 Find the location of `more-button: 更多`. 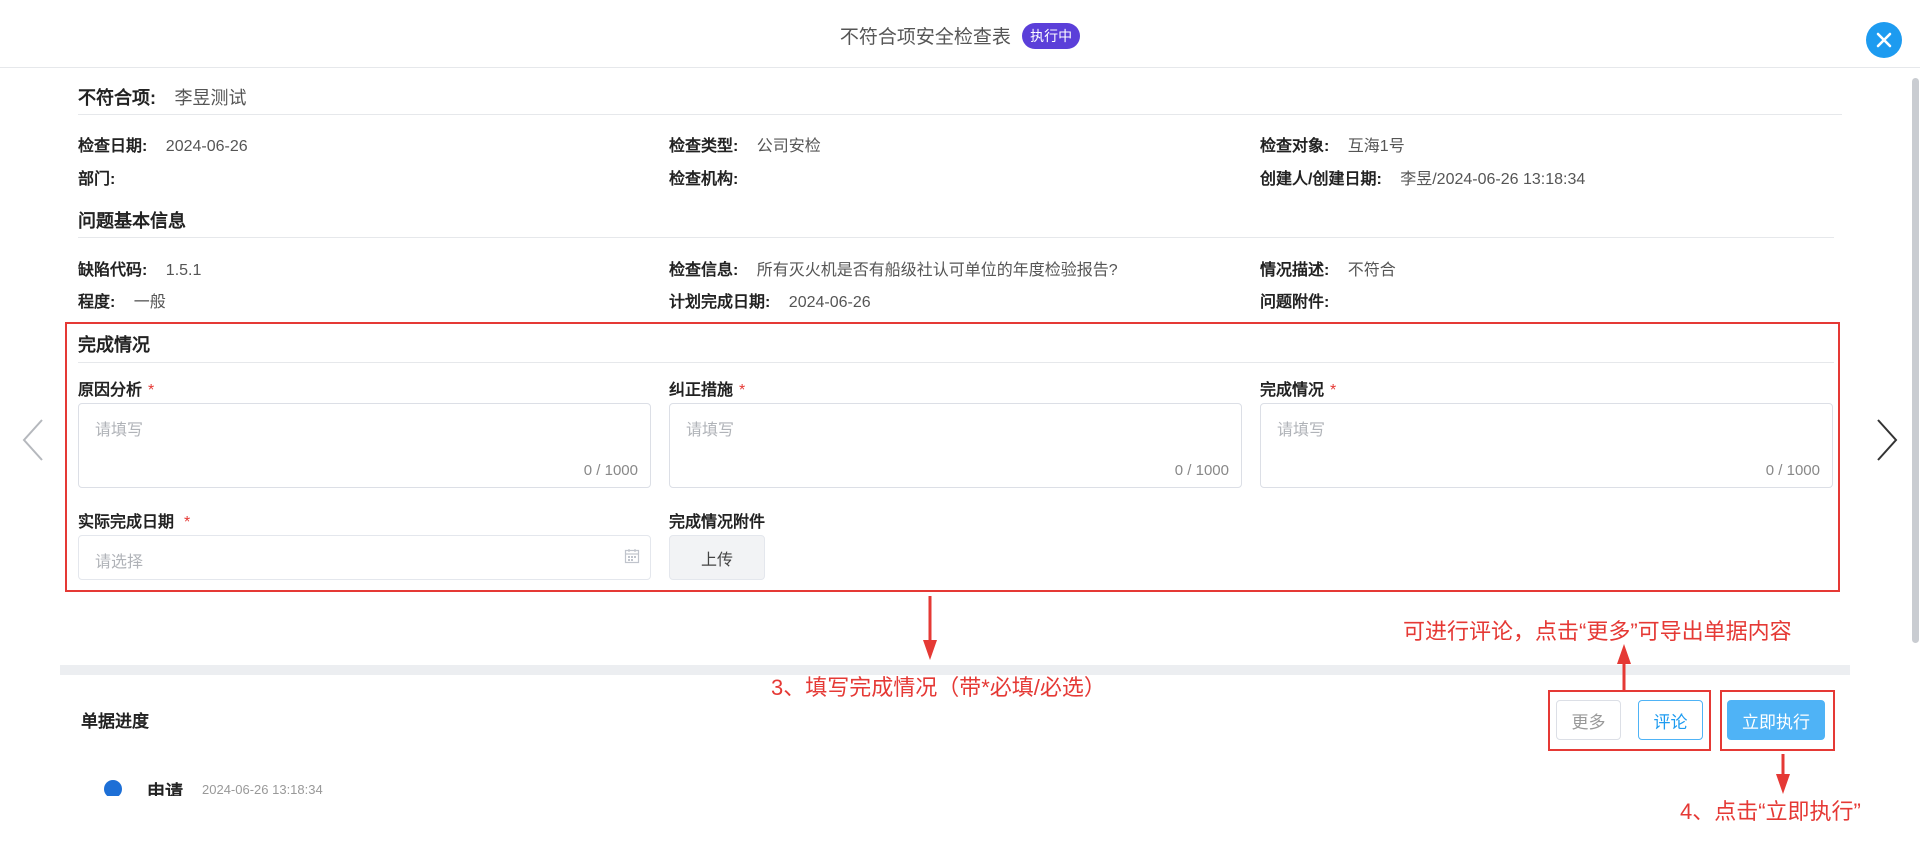

more-button: 更多 is located at coordinates (1588, 720).